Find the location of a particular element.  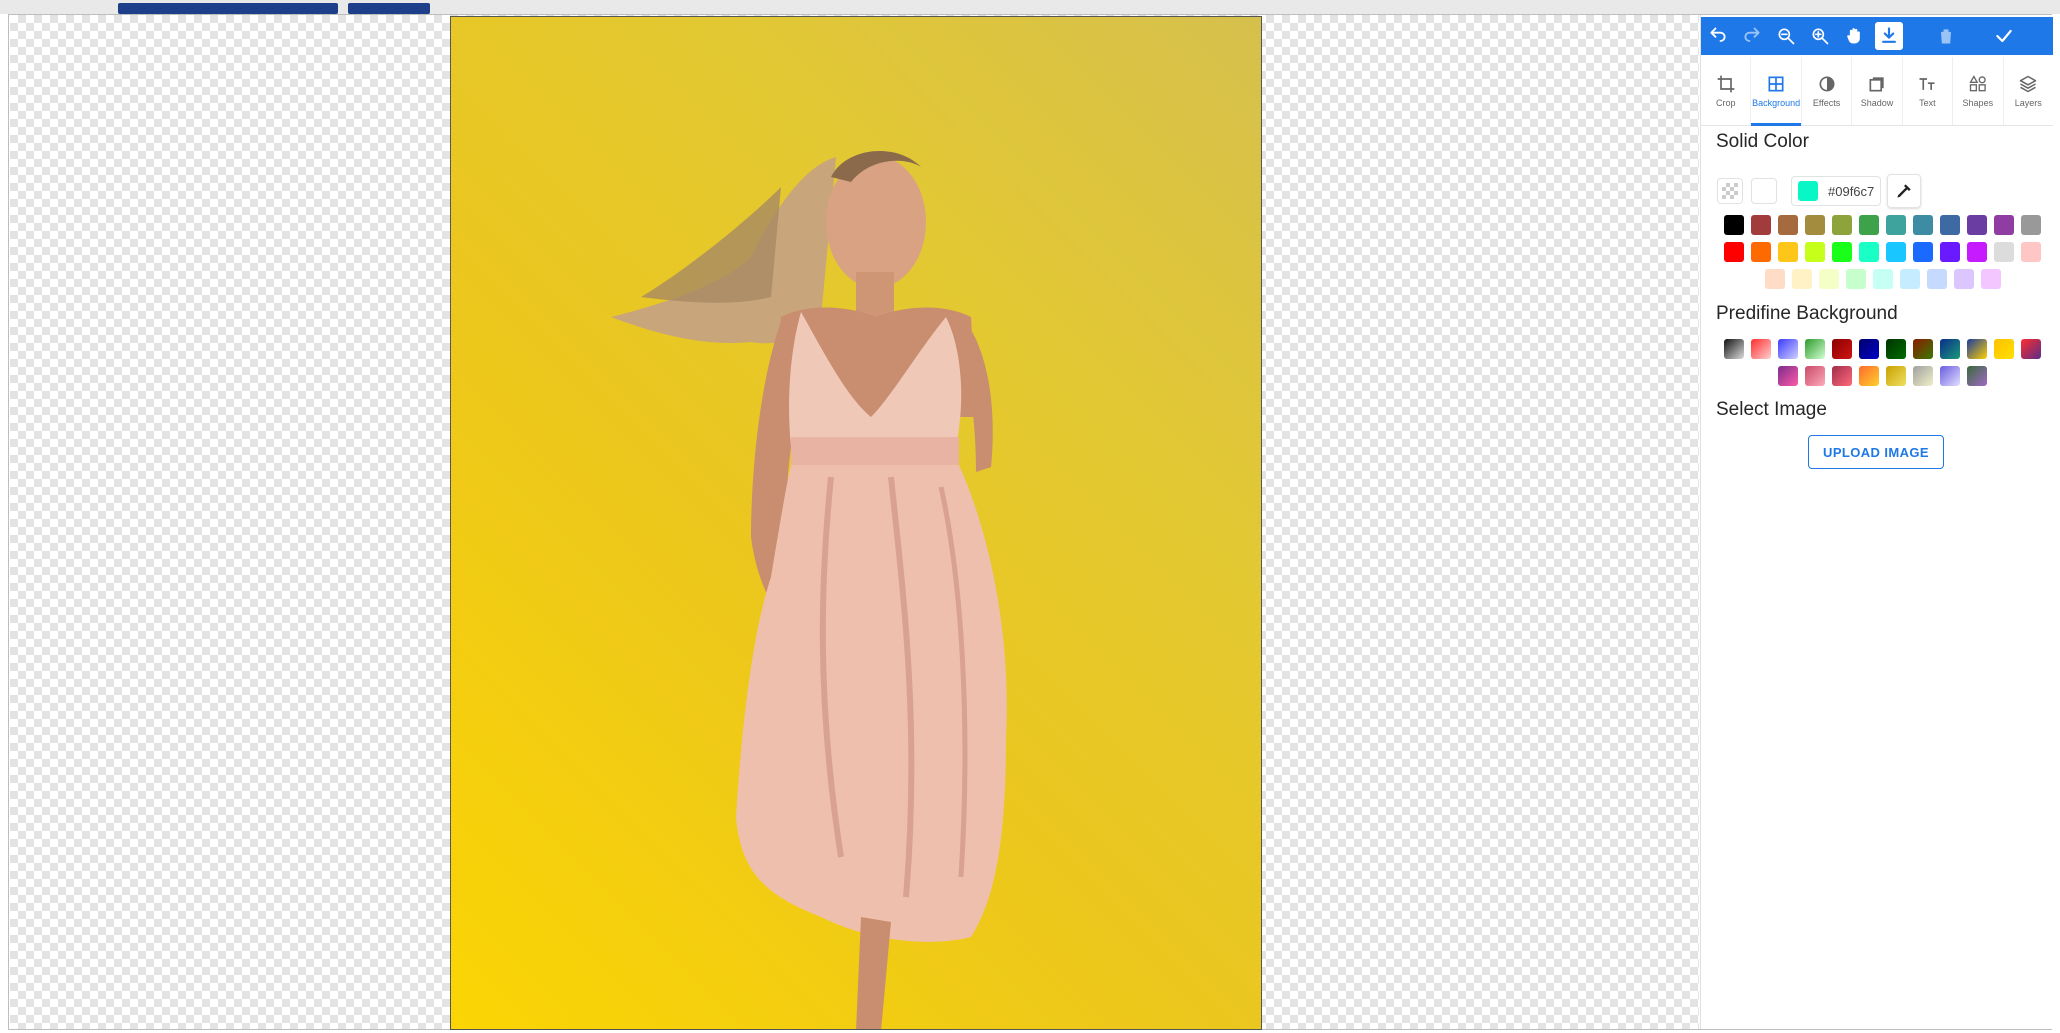

tab-label: Shadow is located at coordinates (1877, 103).